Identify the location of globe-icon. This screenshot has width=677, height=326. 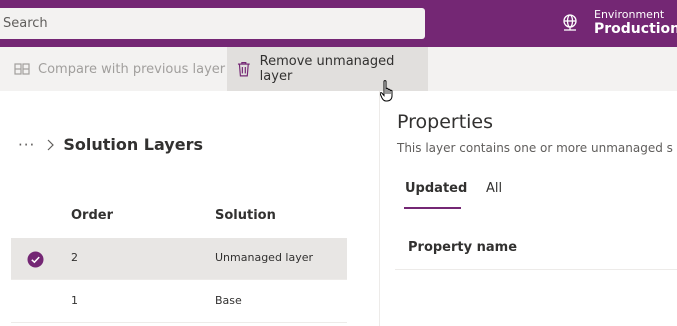
(570, 22).